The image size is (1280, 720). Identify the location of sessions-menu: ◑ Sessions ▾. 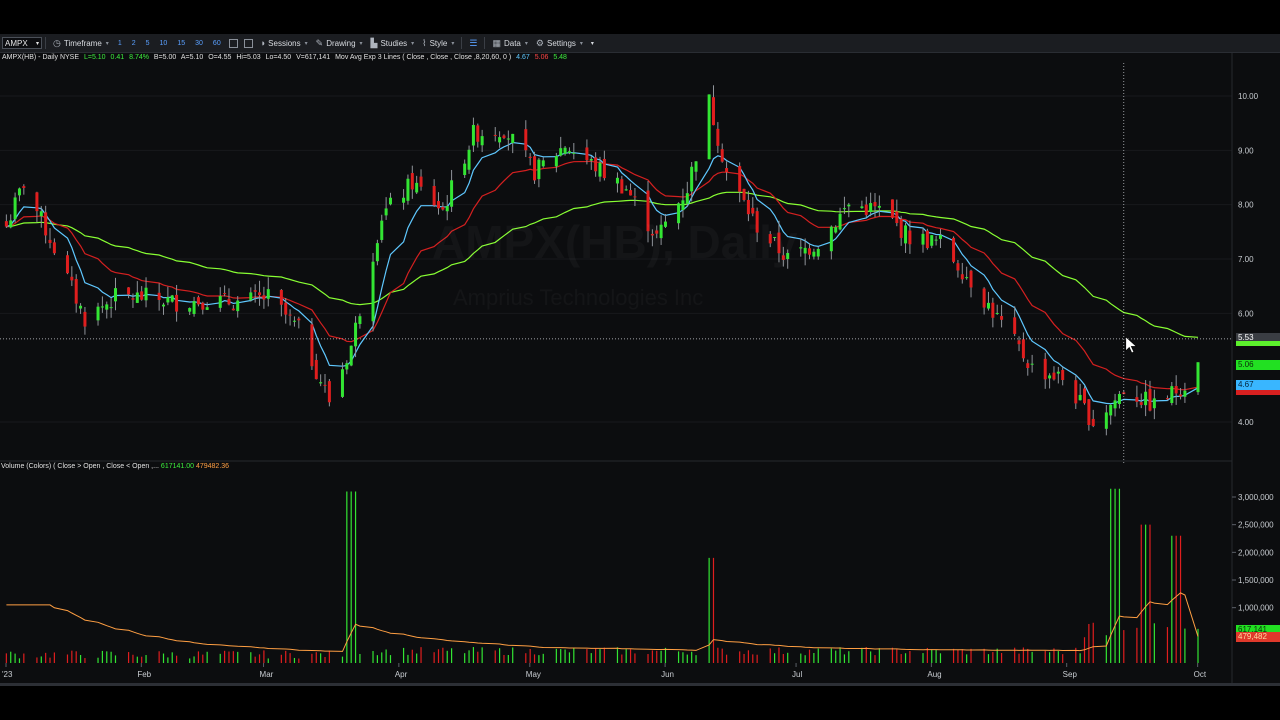
(284, 43).